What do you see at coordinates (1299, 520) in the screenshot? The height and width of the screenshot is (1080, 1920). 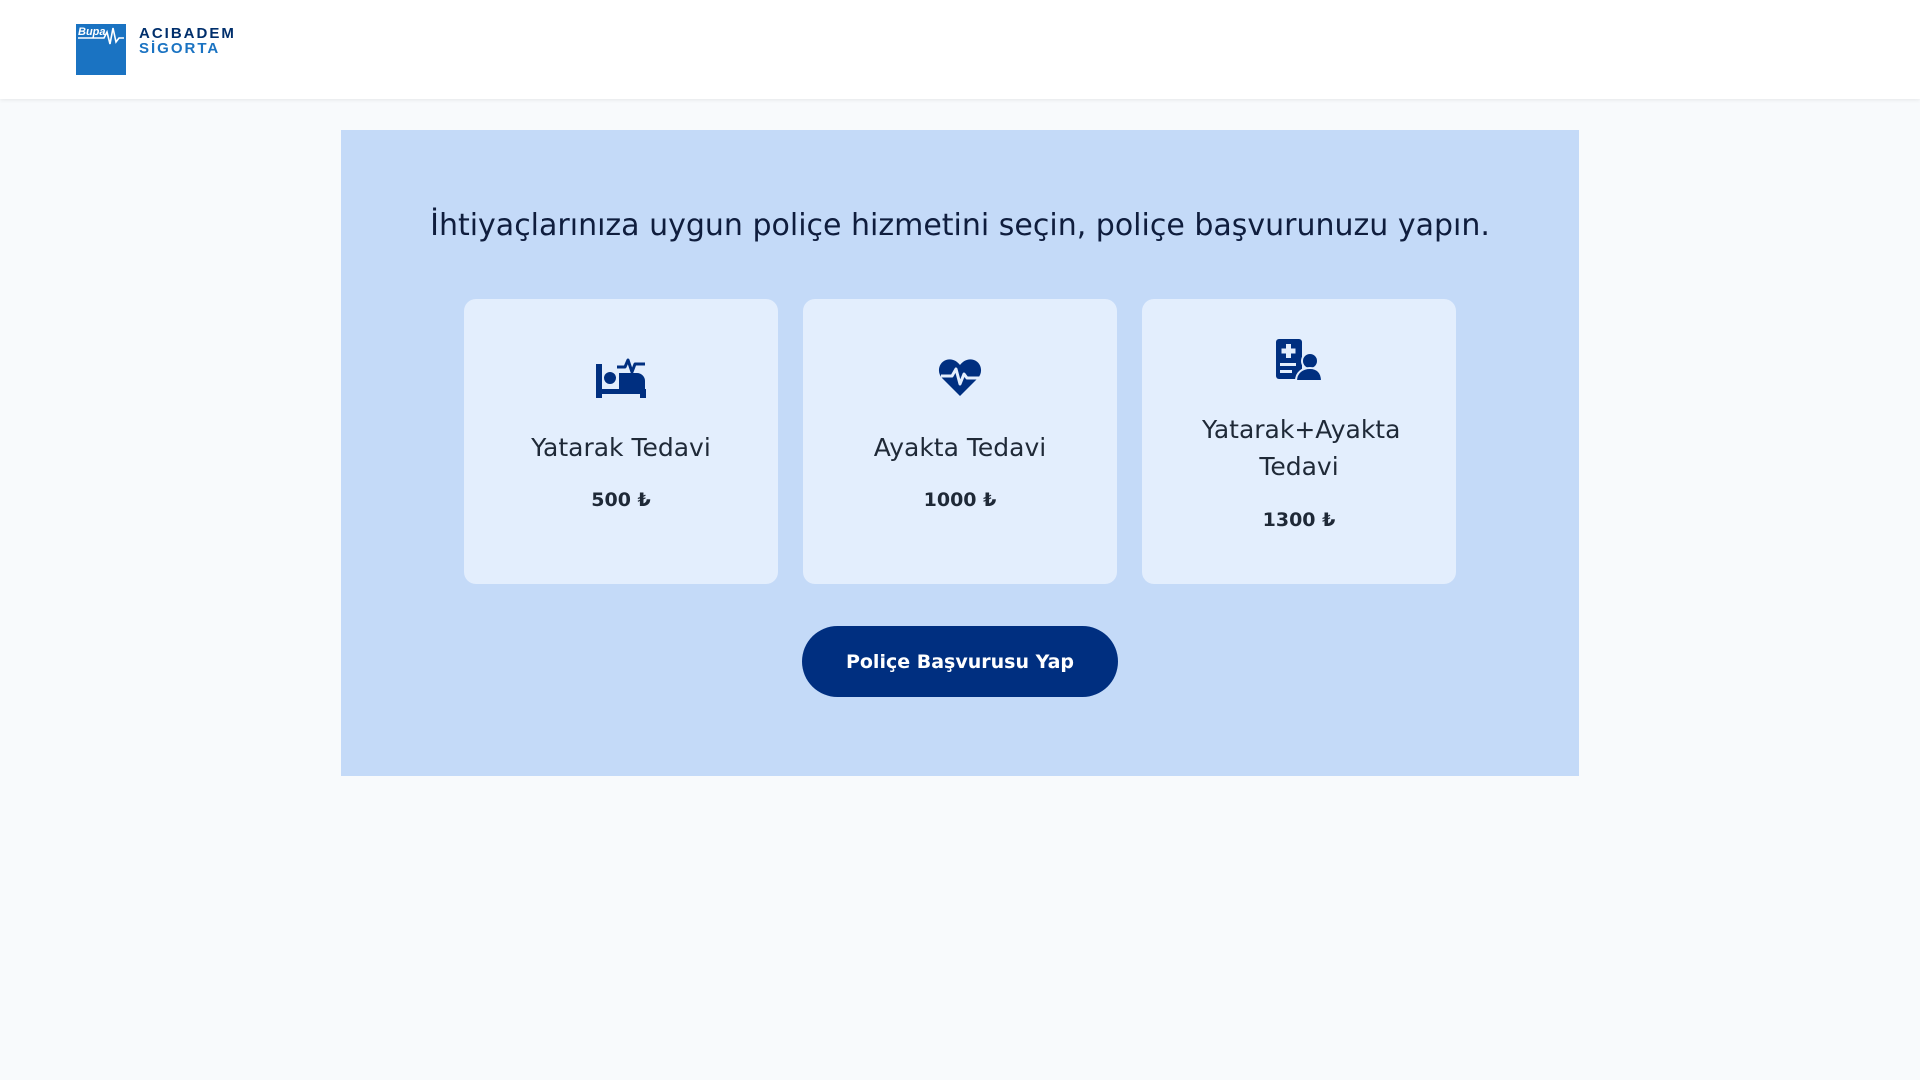 I see `card-price: 1300 ₺` at bounding box center [1299, 520].